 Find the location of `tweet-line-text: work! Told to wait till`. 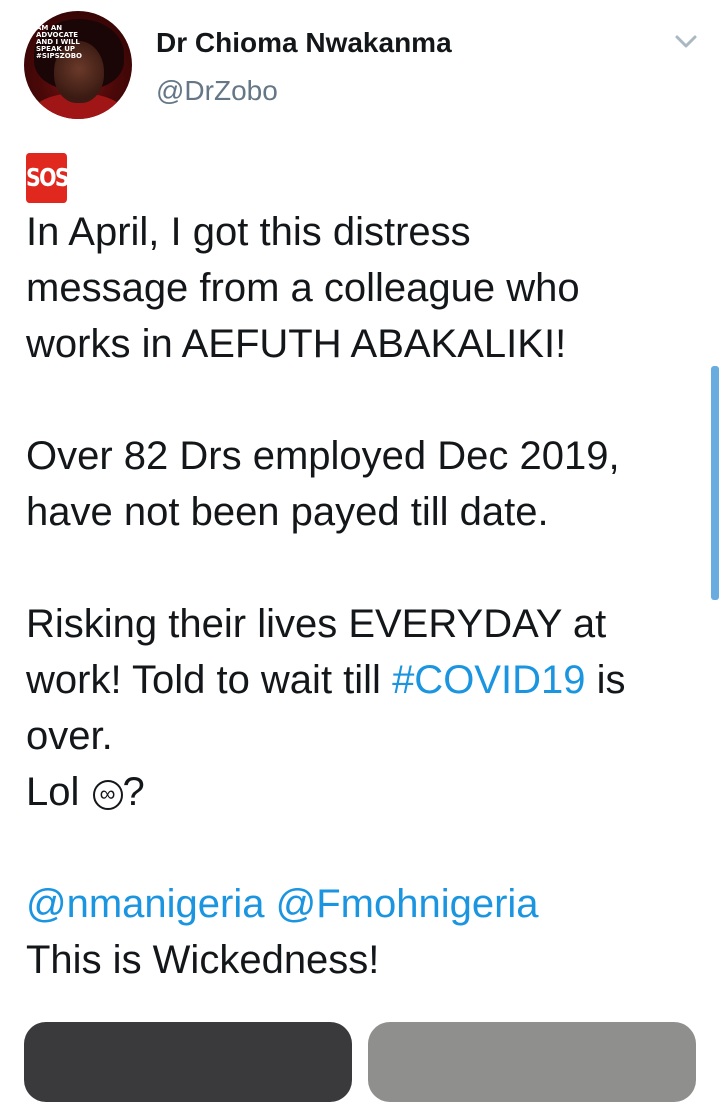

tweet-line-text: work! Told to wait till is located at coordinates (209, 680).